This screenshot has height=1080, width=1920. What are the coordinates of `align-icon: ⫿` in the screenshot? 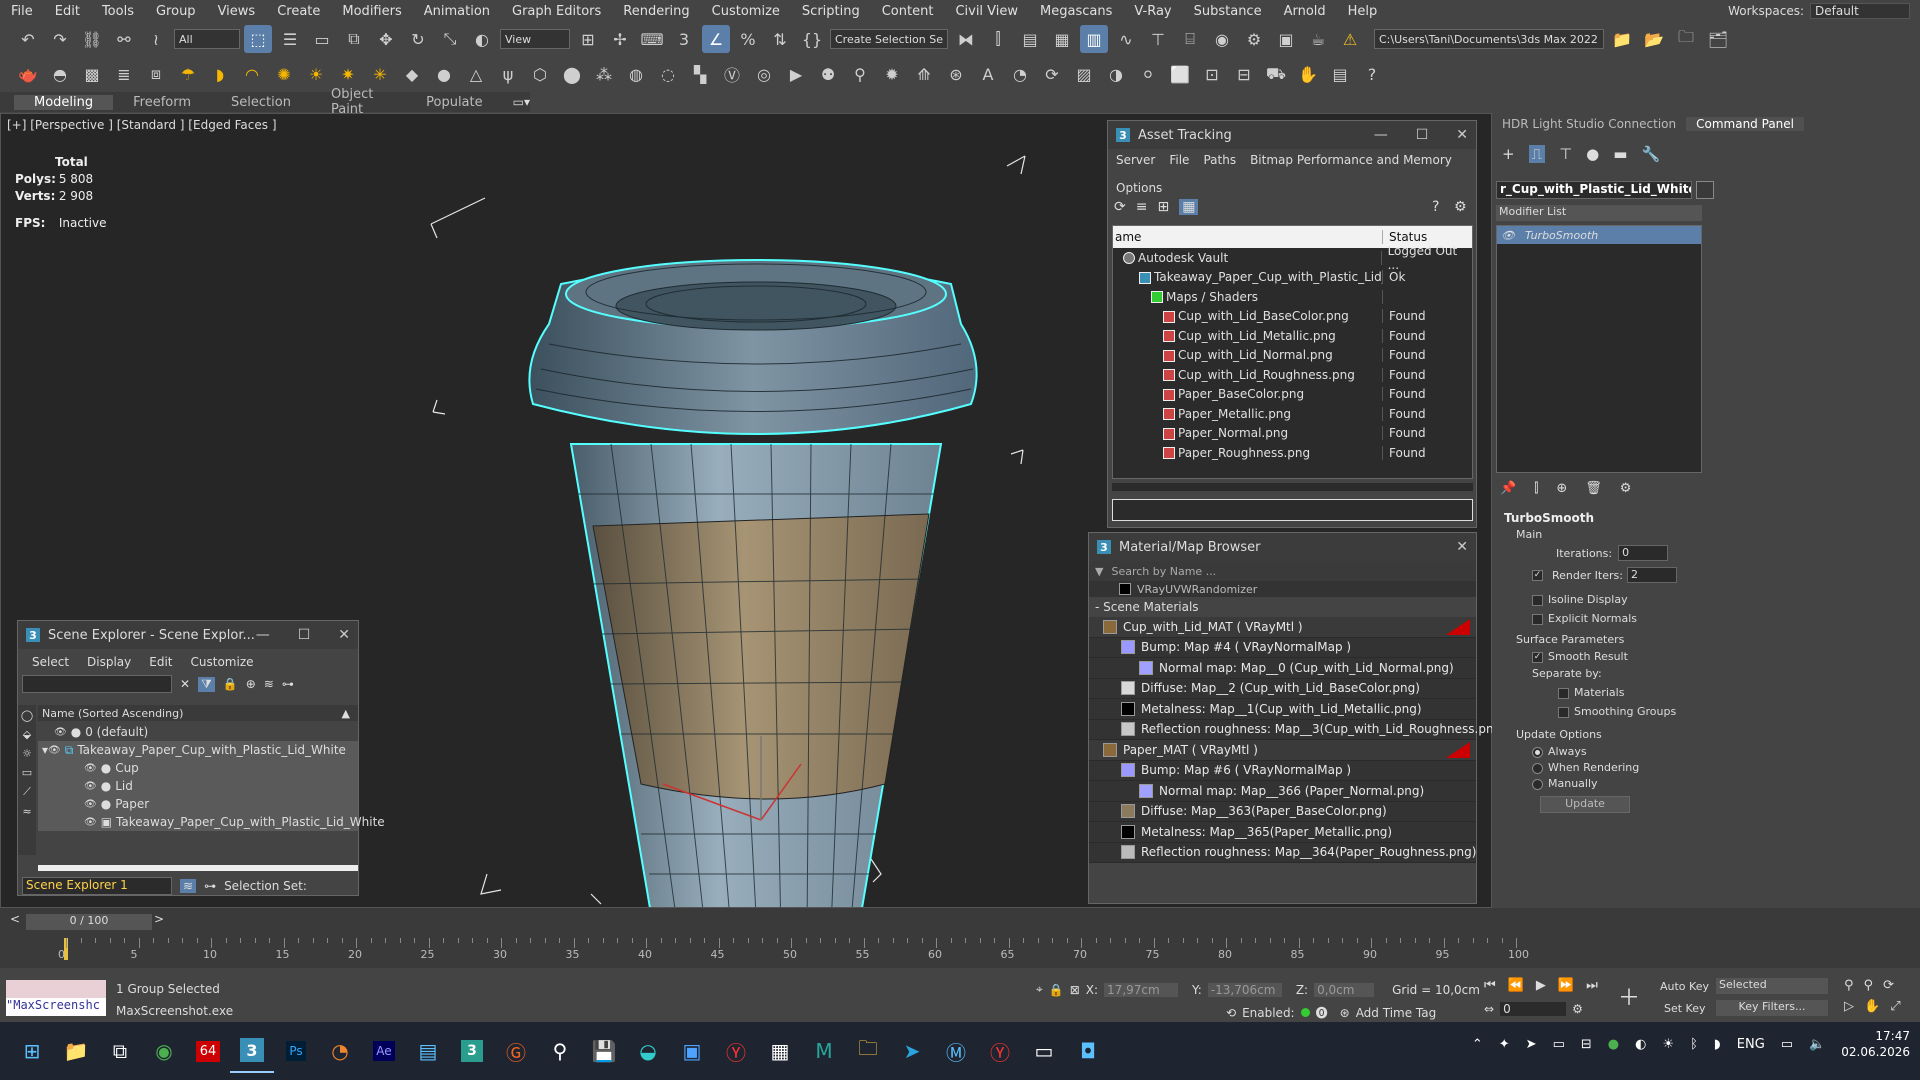 It's located at (998, 39).